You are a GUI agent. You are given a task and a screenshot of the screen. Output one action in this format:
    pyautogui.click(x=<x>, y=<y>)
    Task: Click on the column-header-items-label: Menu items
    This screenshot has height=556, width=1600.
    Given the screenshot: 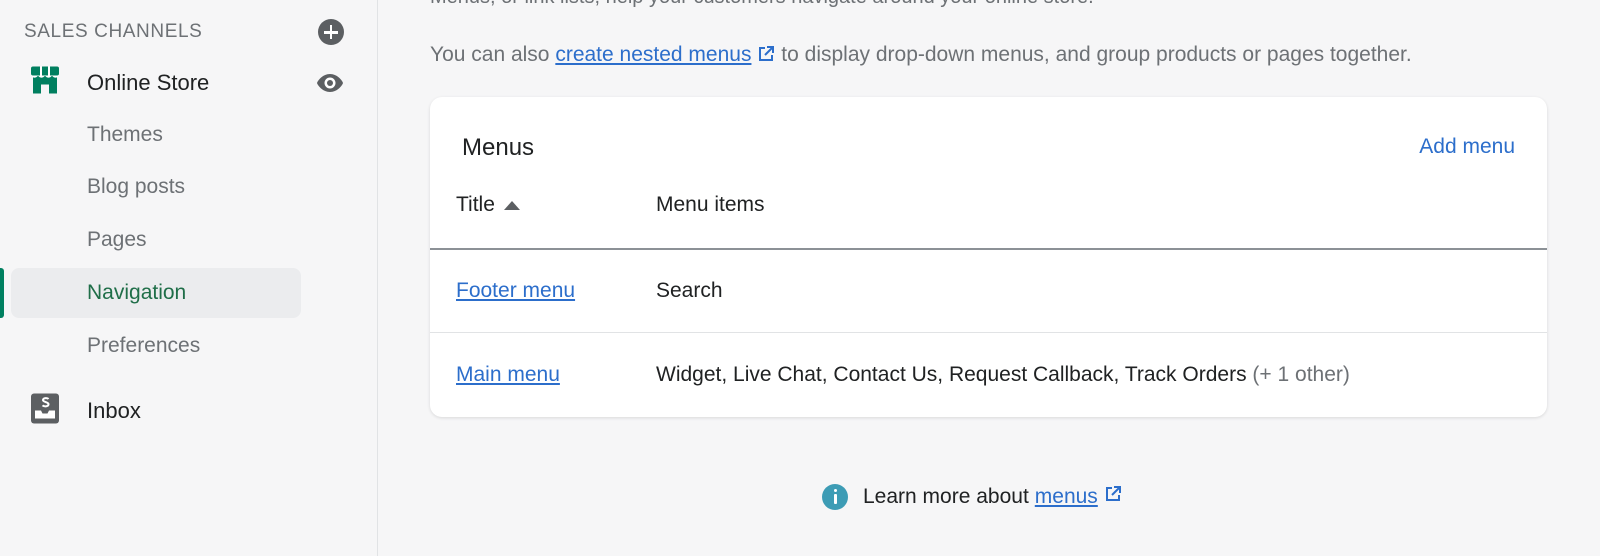 What is the action you would take?
    pyautogui.click(x=710, y=204)
    